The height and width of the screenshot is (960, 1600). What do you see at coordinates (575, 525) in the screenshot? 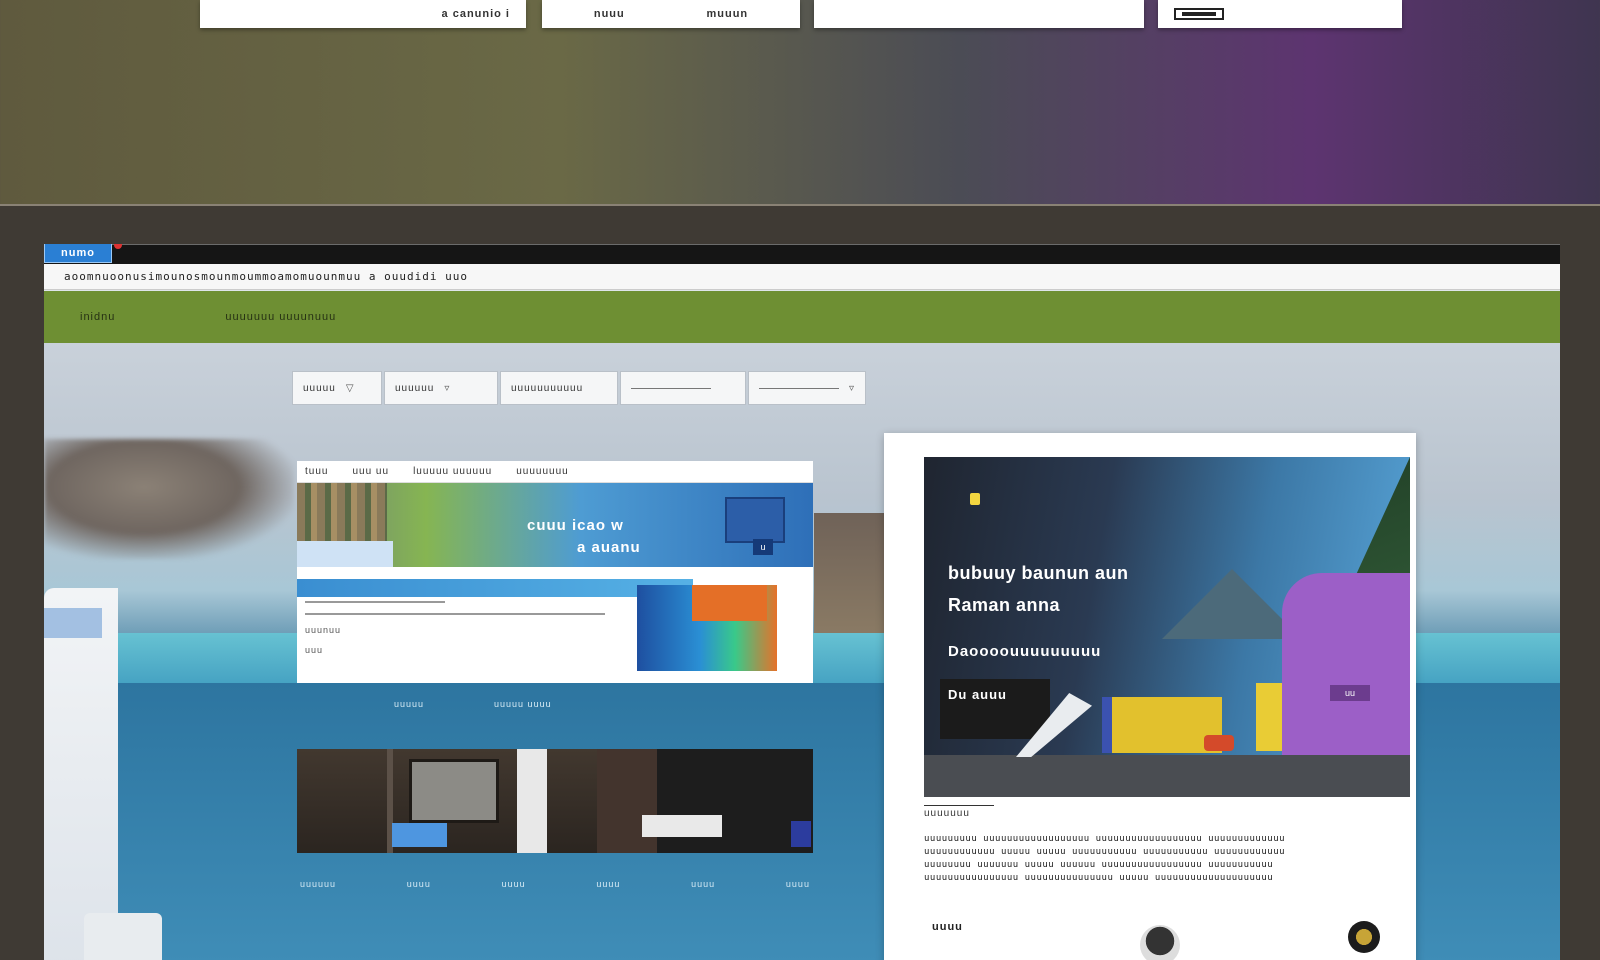
I see `banner-headline-line-1: cuuu icao w` at bounding box center [575, 525].